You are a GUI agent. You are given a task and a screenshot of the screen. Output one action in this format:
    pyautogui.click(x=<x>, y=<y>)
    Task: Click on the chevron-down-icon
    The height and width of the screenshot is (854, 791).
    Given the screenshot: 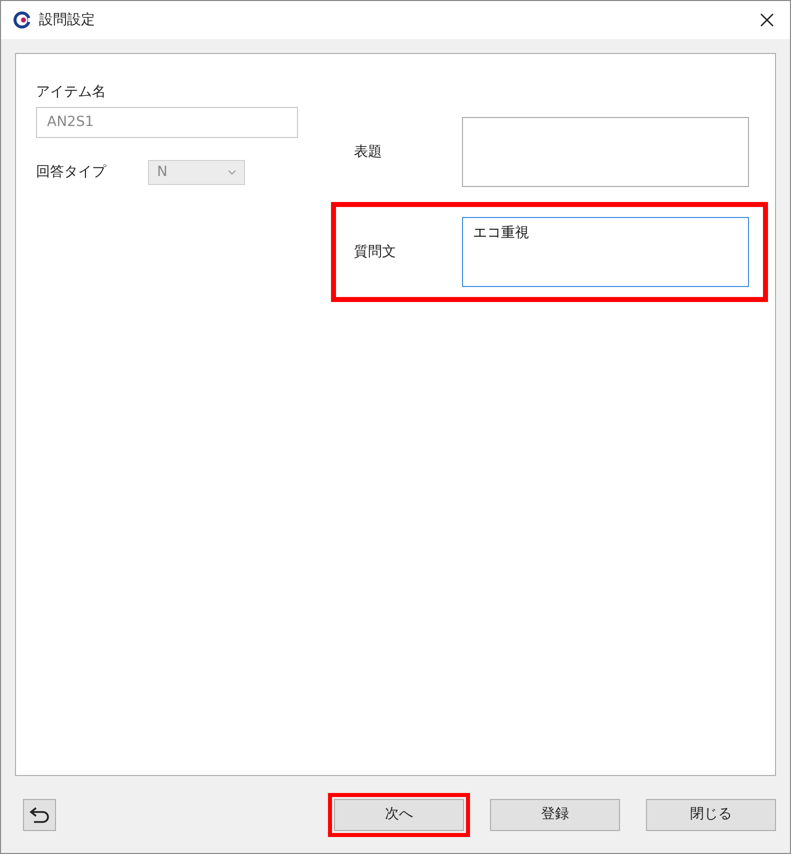 What is the action you would take?
    pyautogui.click(x=232, y=172)
    